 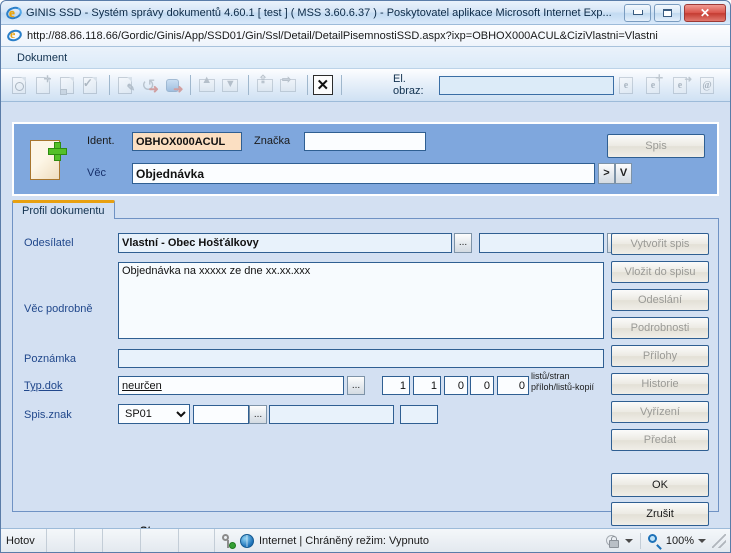 I want to click on export-icon: ⇨, so click(x=288, y=85).